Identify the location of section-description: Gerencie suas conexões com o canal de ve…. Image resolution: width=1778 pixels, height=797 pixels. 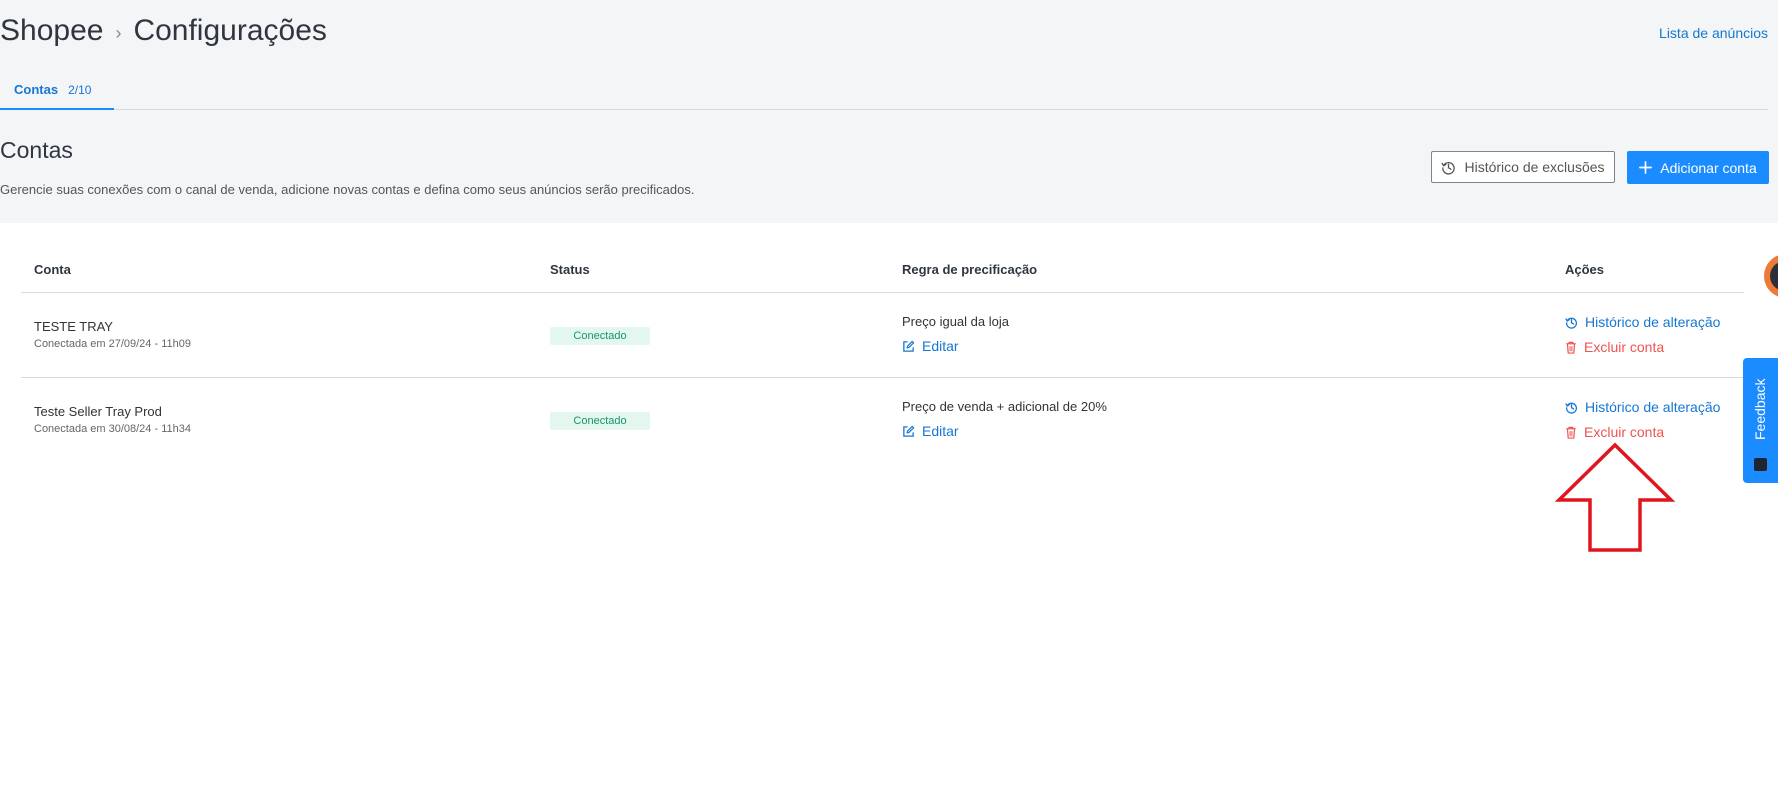
(347, 189).